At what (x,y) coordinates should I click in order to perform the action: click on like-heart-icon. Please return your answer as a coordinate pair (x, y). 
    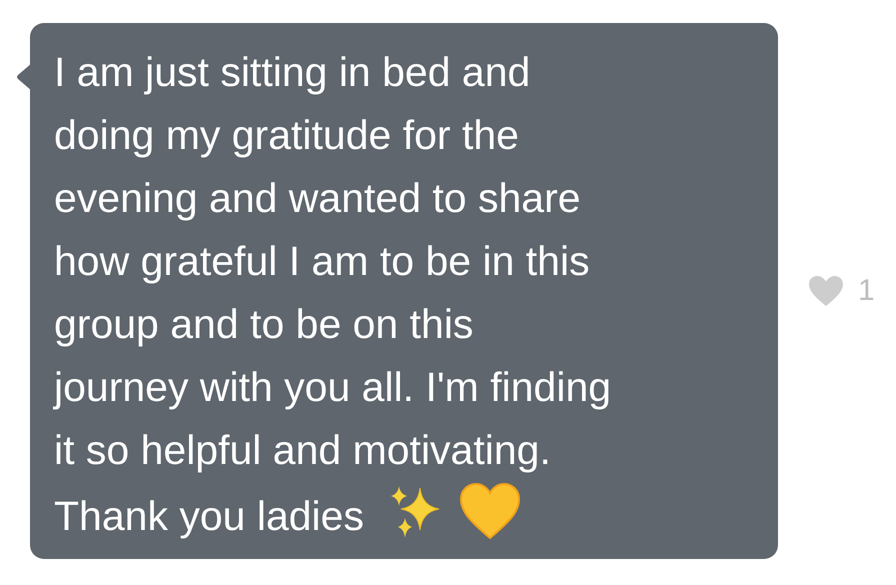
    Looking at the image, I should click on (826, 291).